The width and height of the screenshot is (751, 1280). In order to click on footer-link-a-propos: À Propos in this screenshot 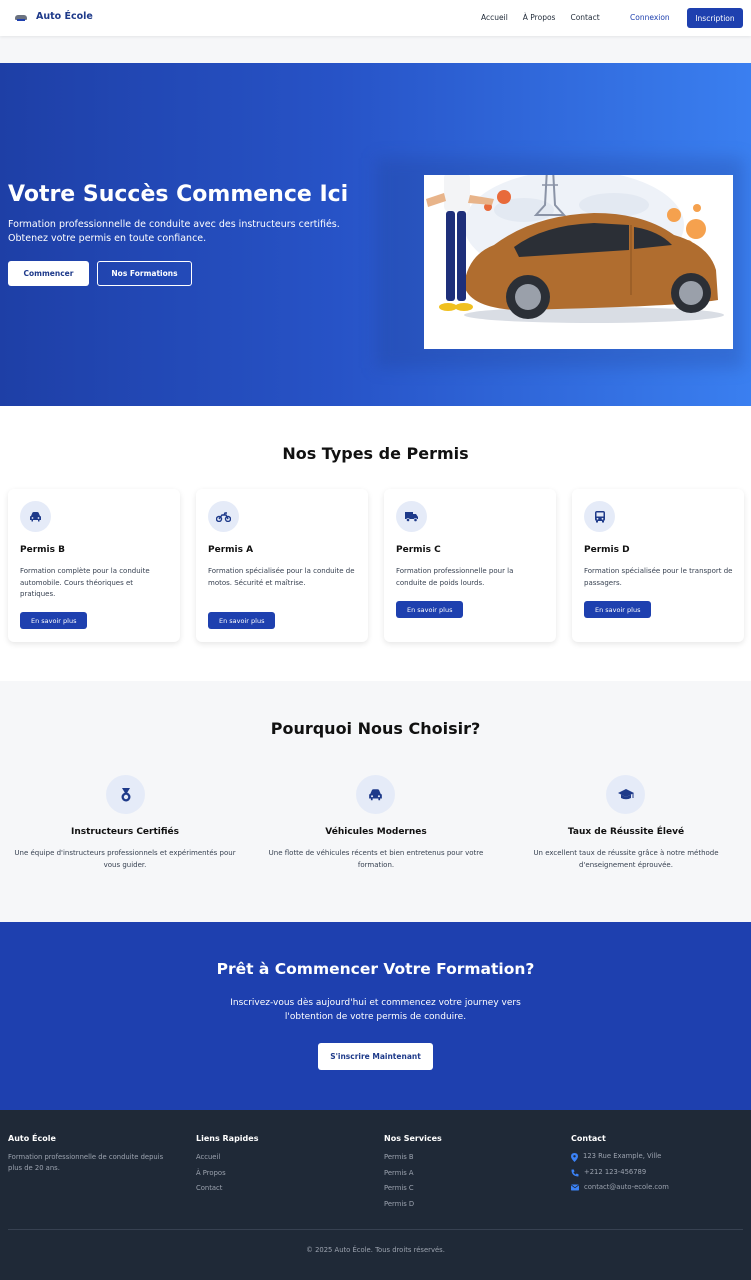, I will do `click(227, 1176)`.